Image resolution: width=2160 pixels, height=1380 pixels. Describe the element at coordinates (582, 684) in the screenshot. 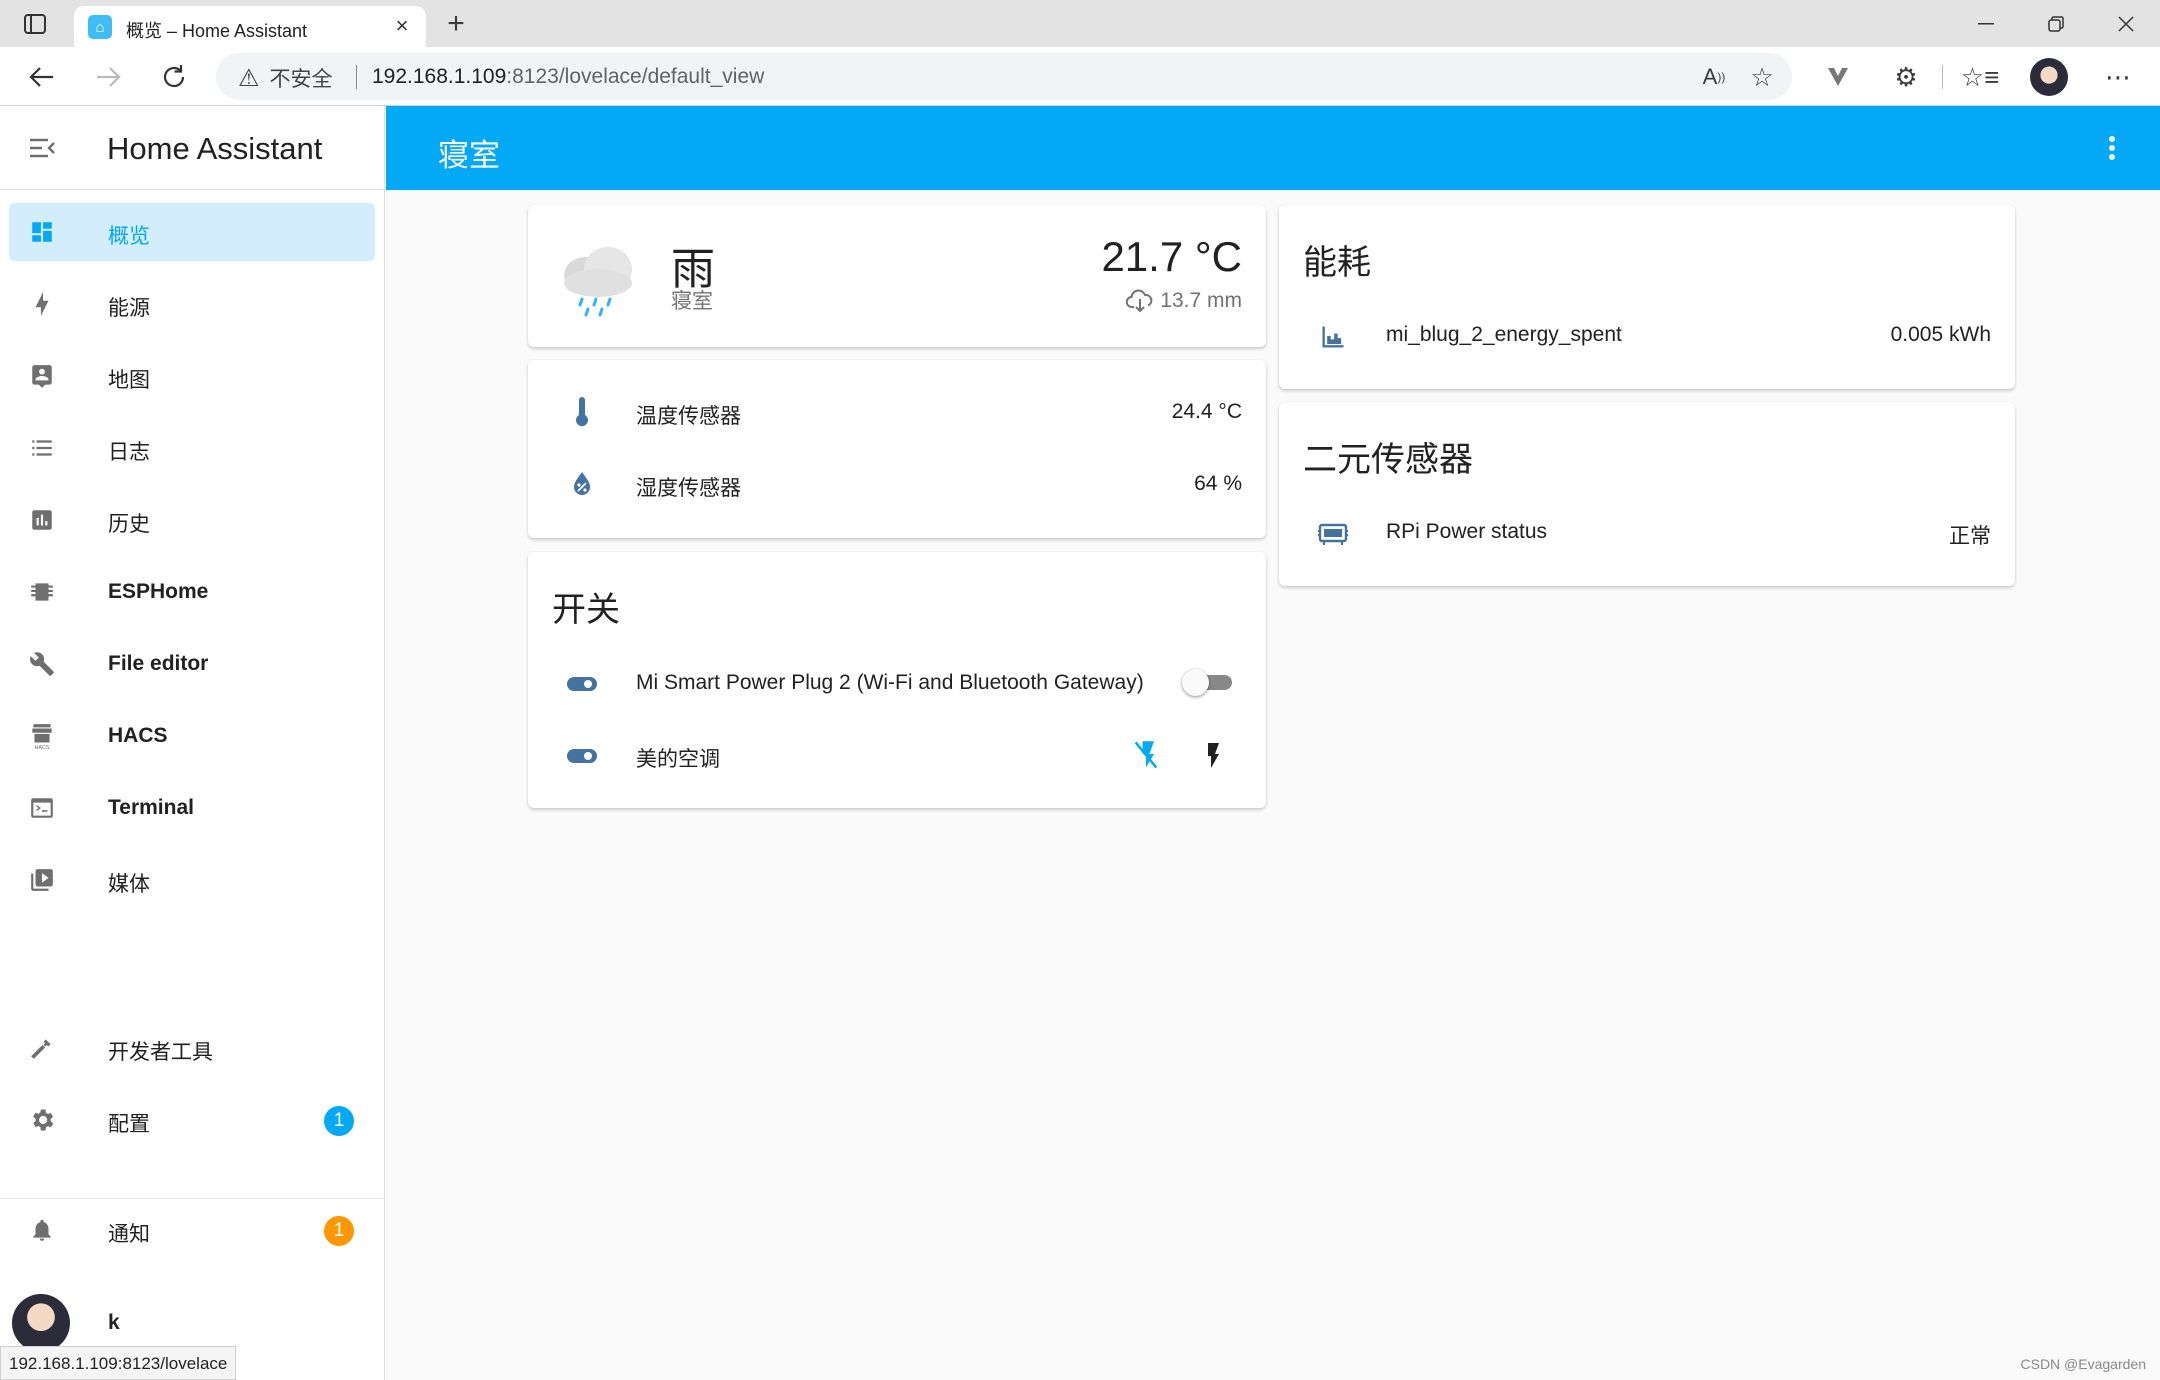

I see `toggle-switch-icon` at that location.